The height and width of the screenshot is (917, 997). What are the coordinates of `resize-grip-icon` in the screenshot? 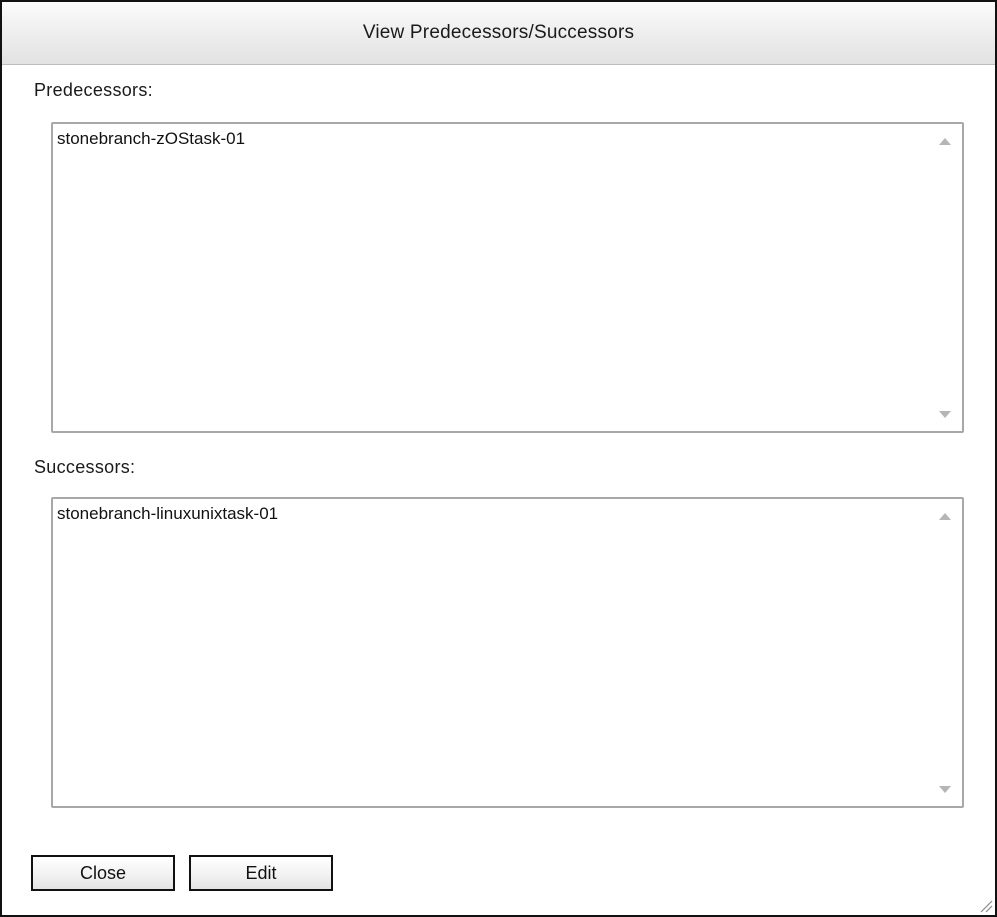 It's located at (986, 906).